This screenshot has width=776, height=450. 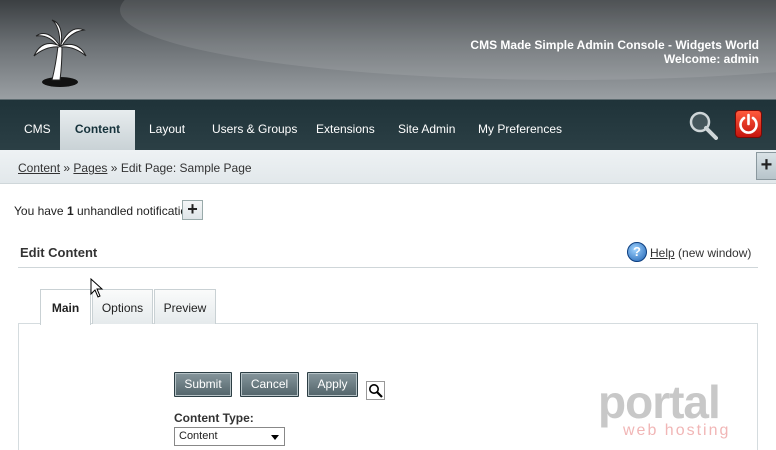 I want to click on breadcrumb-pages-link: Pages, so click(x=90, y=168).